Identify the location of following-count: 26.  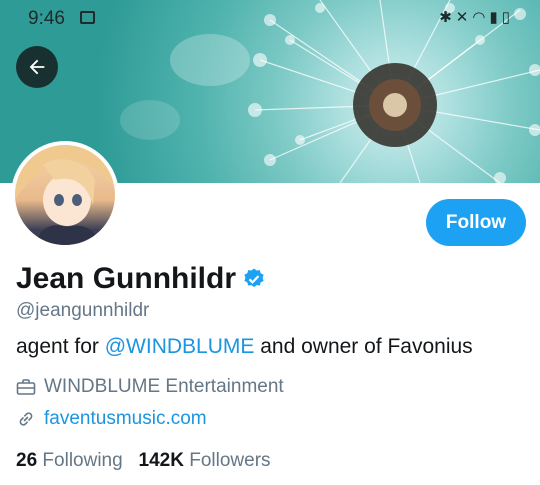
(27, 460).